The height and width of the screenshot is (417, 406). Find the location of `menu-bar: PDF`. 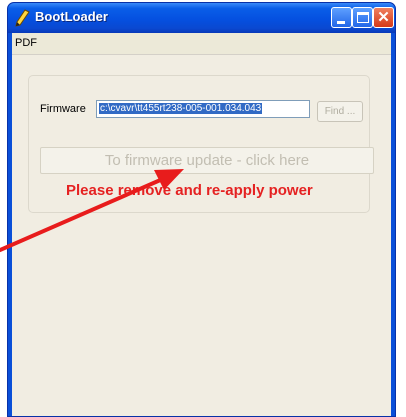

menu-bar: PDF is located at coordinates (201, 44).